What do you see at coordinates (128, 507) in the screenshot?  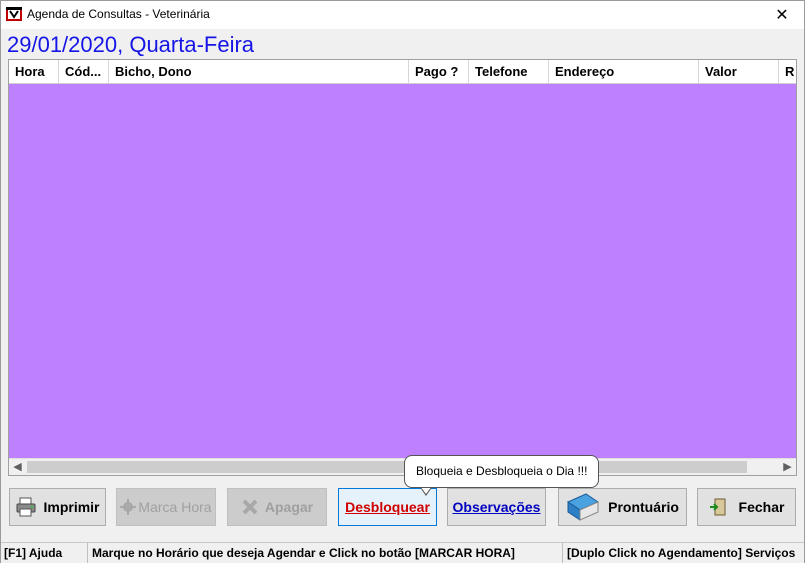 I see `gear-icon` at bounding box center [128, 507].